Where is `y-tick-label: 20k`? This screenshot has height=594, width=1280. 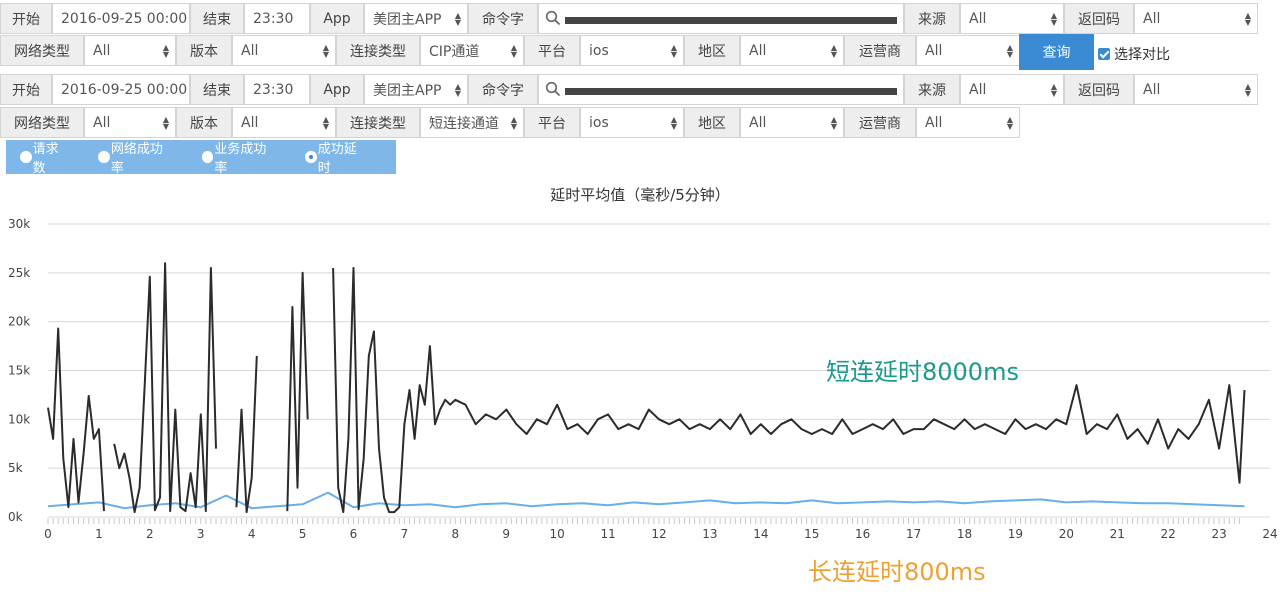 y-tick-label: 20k is located at coordinates (19, 322).